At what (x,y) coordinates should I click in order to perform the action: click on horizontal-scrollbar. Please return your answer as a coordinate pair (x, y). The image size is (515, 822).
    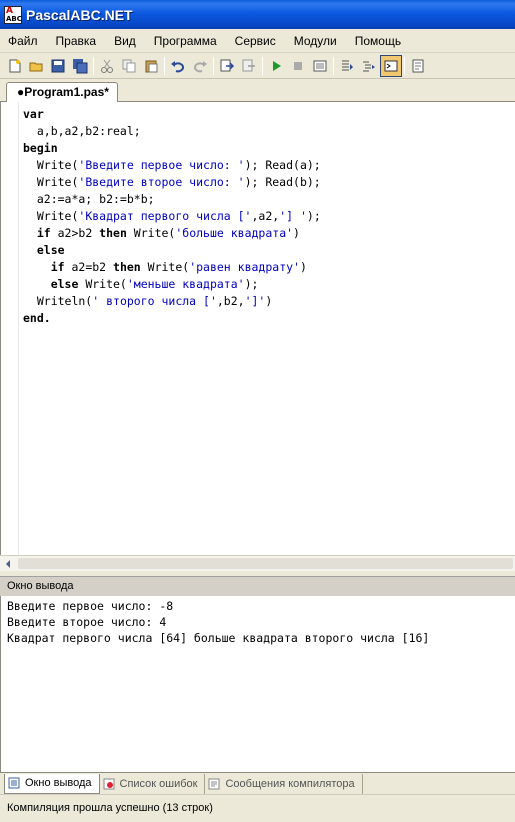
    Looking at the image, I should click on (257, 563).